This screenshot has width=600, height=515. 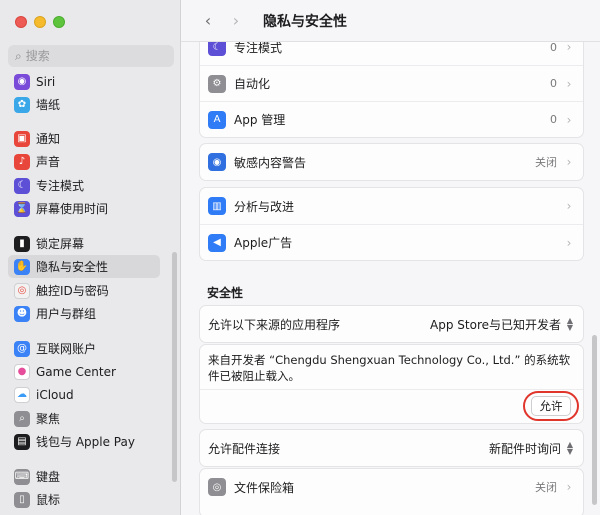 What do you see at coordinates (84, 371) in the screenshot?
I see `sidebar-item: ● Game Center` at bounding box center [84, 371].